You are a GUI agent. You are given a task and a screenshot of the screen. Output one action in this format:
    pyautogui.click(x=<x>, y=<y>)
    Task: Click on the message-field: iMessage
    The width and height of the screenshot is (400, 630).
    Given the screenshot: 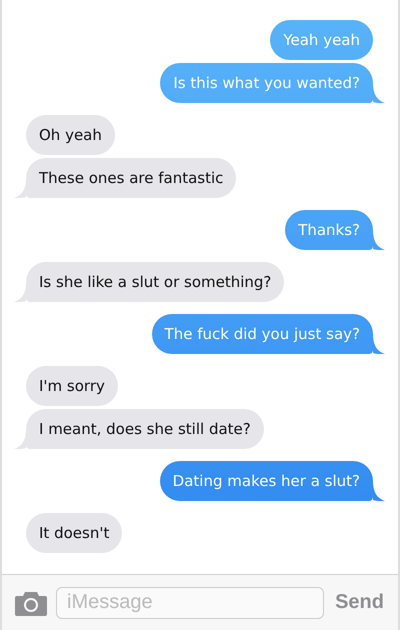 What is the action you would take?
    pyautogui.click(x=190, y=602)
    